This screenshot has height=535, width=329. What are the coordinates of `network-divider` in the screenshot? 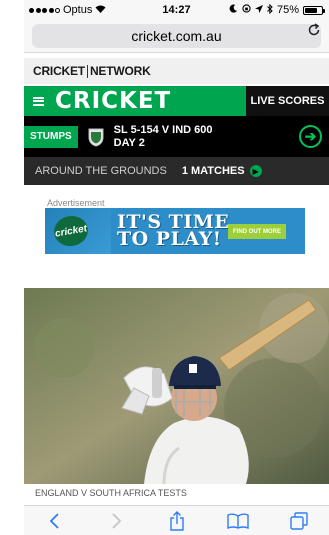 It's located at (87, 71).